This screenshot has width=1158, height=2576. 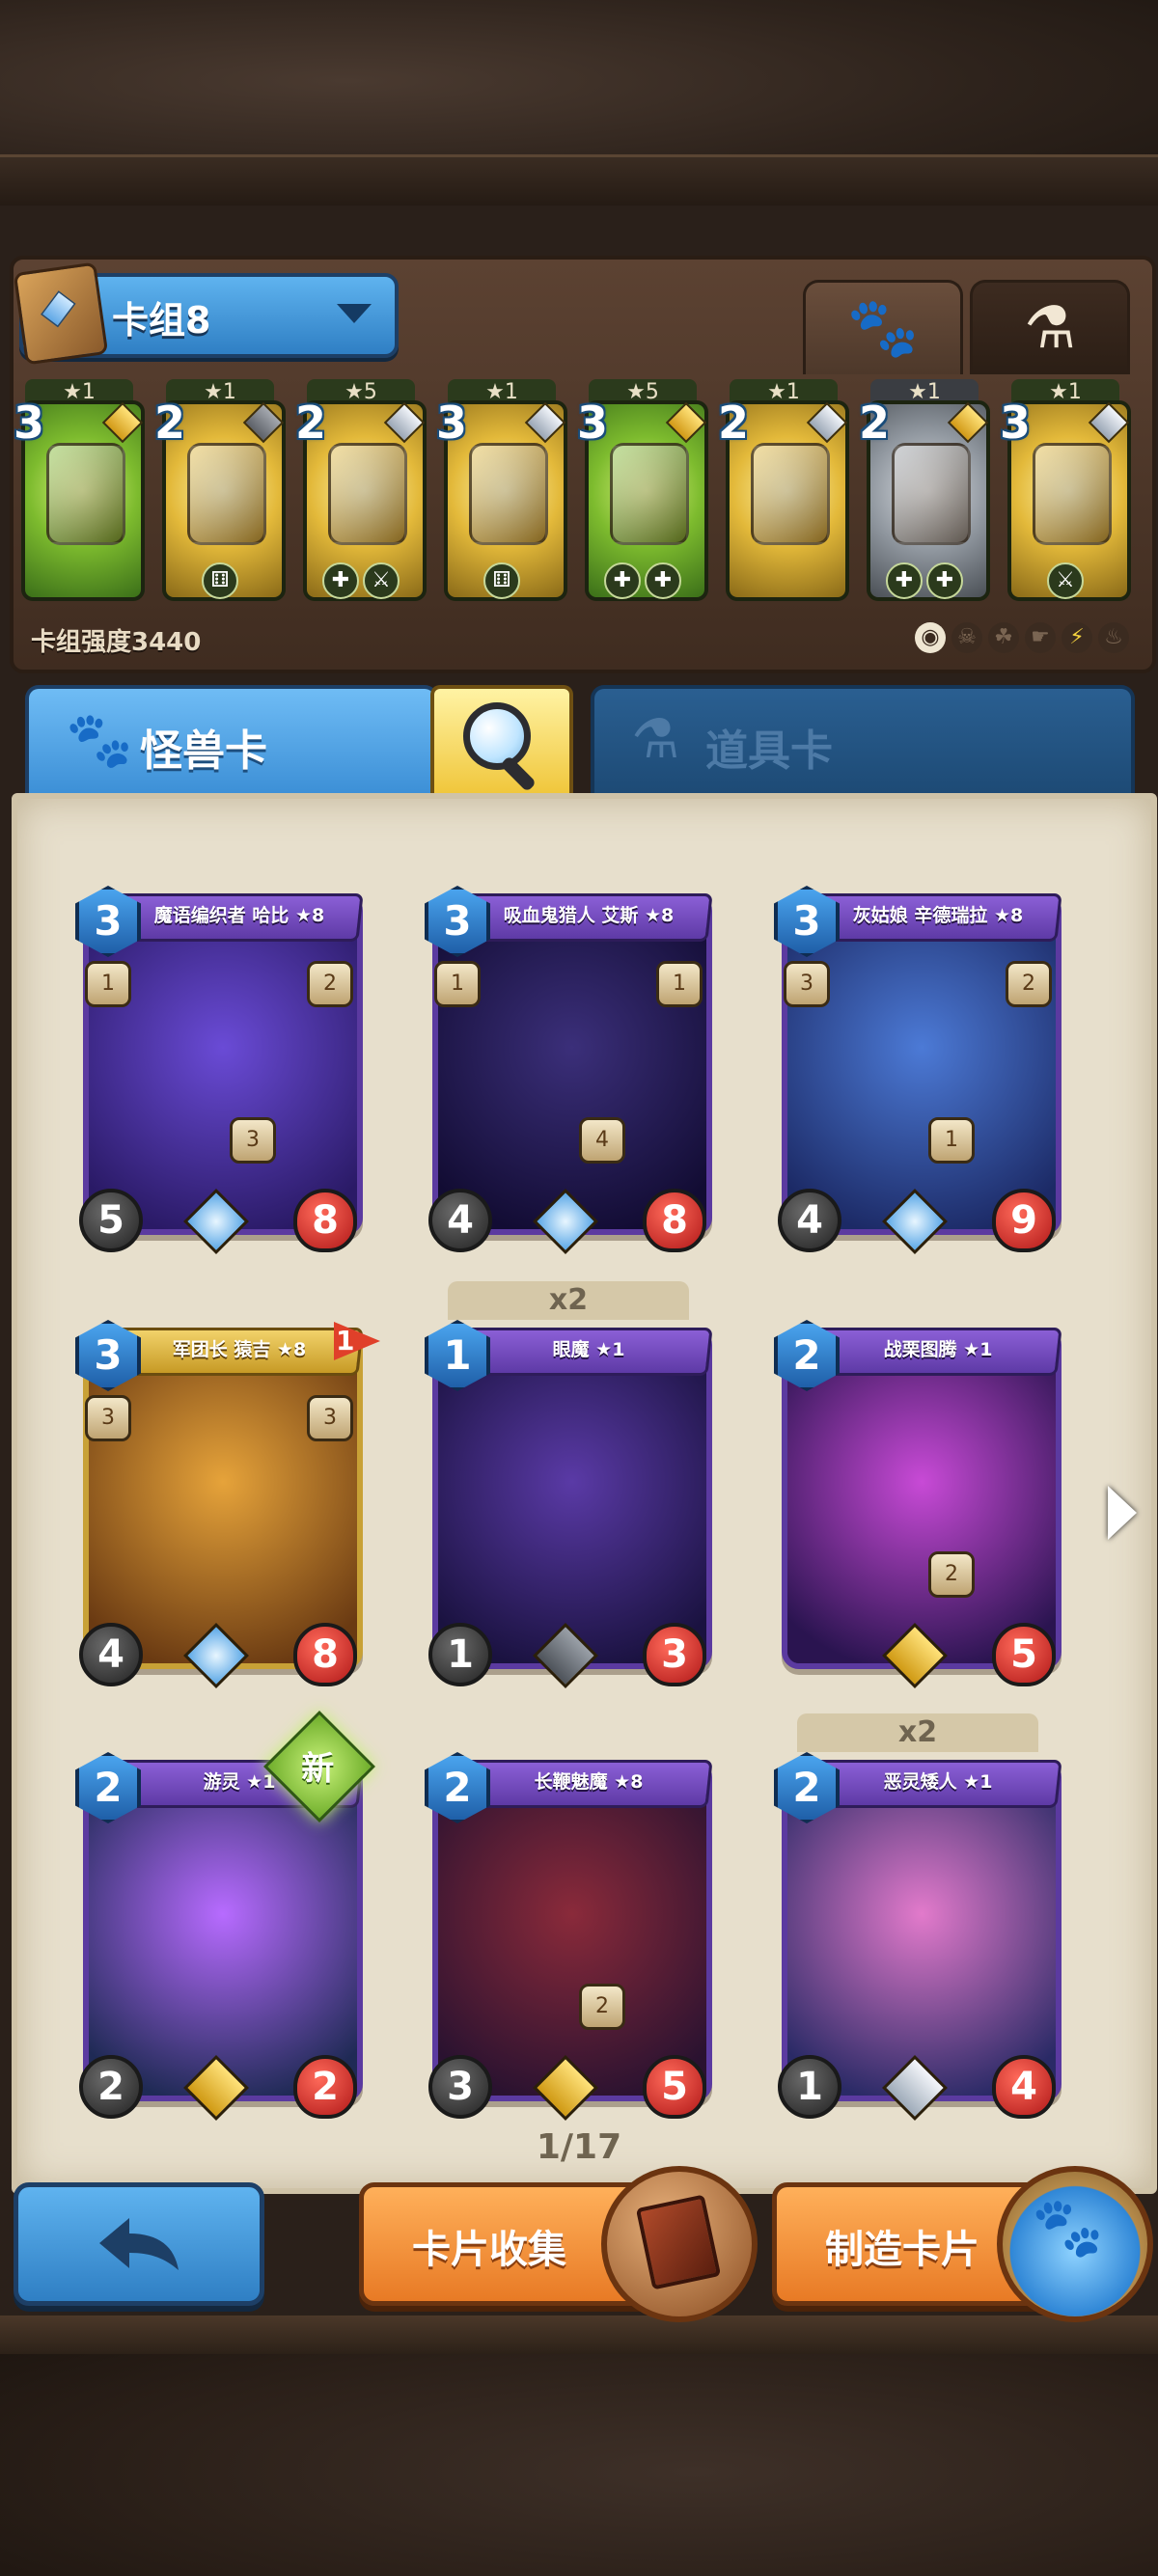 I want to click on card-name: 恶灵矮人 ★1, so click(x=938, y=1782).